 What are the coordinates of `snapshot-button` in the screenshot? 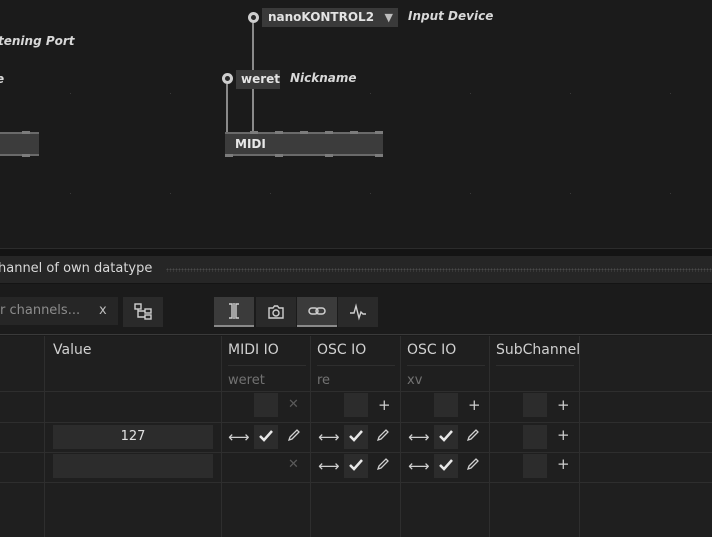 It's located at (276, 312).